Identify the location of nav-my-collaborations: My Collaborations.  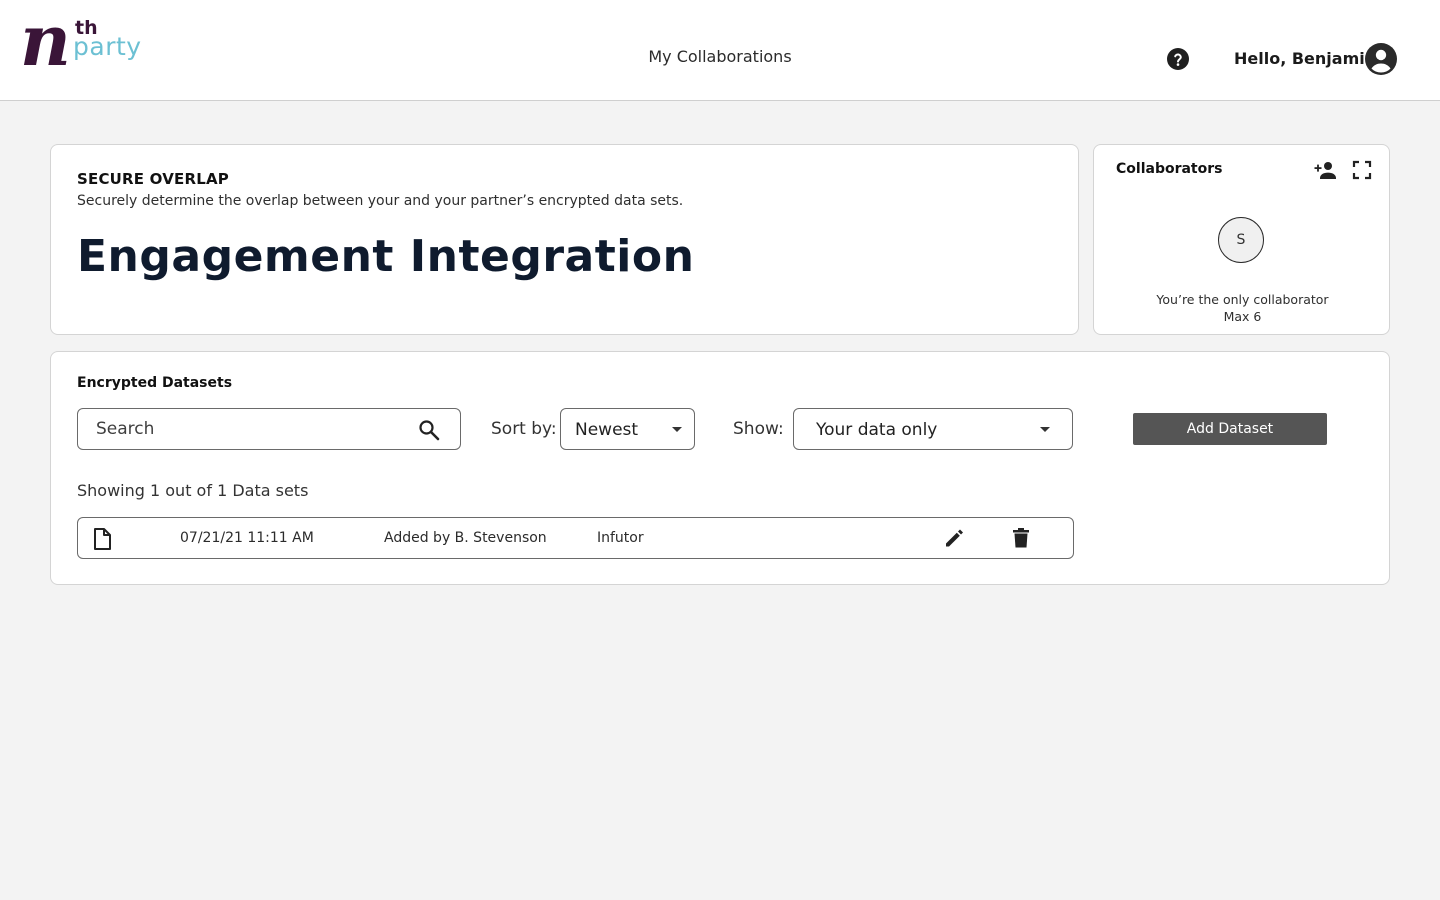
(720, 56).